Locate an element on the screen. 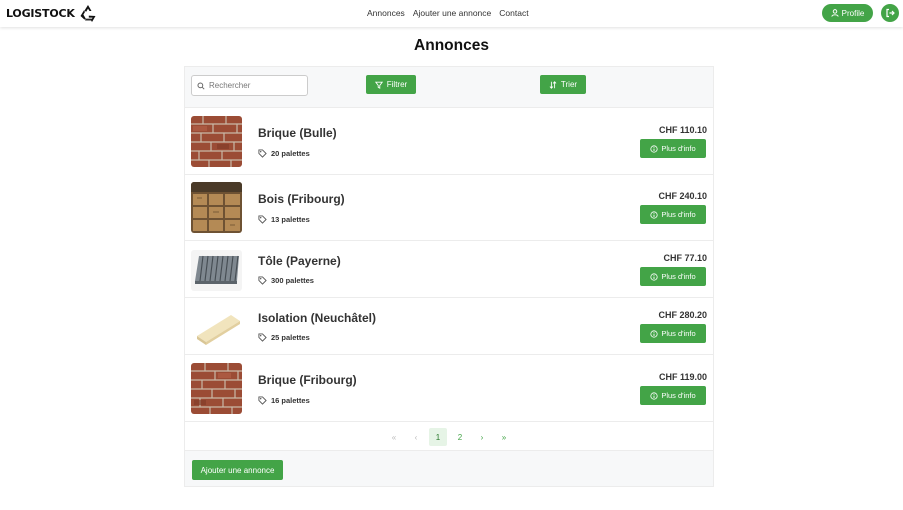 This screenshot has height=510, width=903. filter-label: Filtrer is located at coordinates (397, 84).